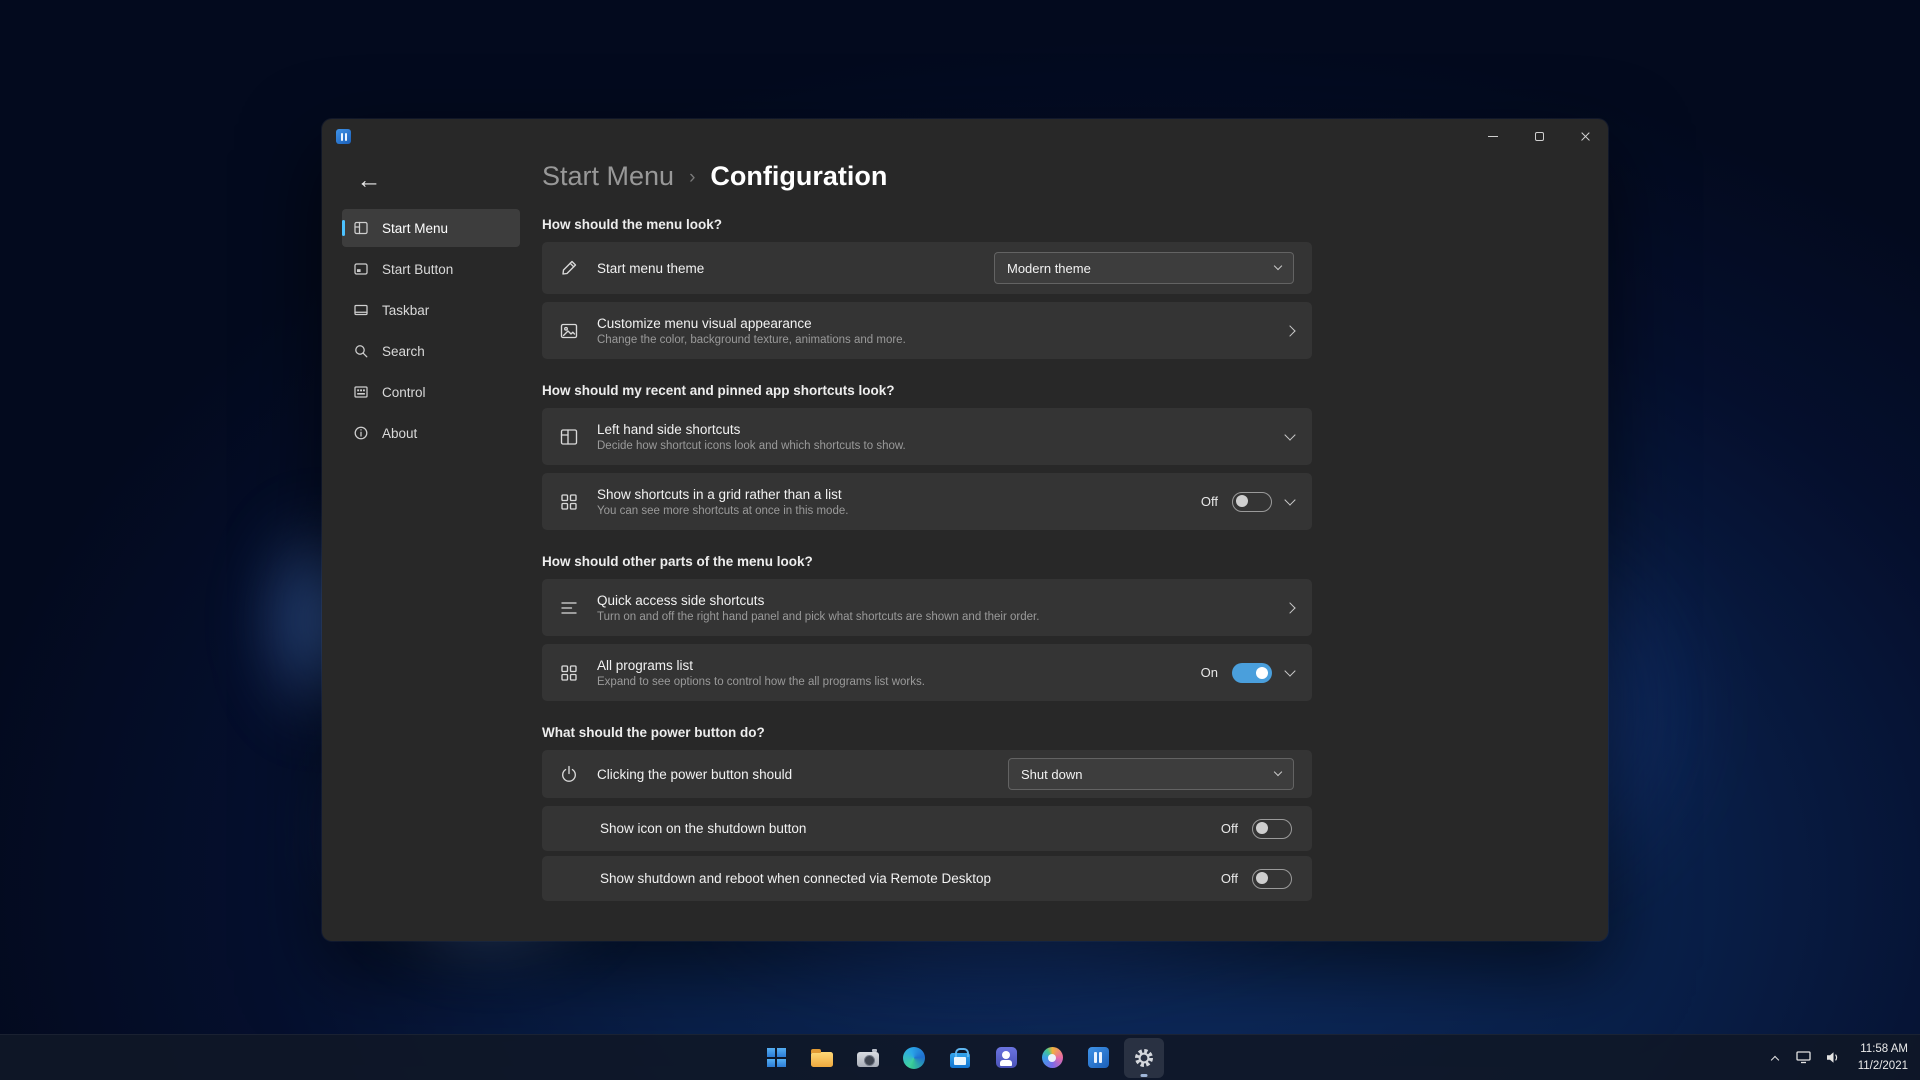 The image size is (1920, 1080). Describe the element at coordinates (1884, 1049) in the screenshot. I see `clock-time: 11:58 AM` at that location.